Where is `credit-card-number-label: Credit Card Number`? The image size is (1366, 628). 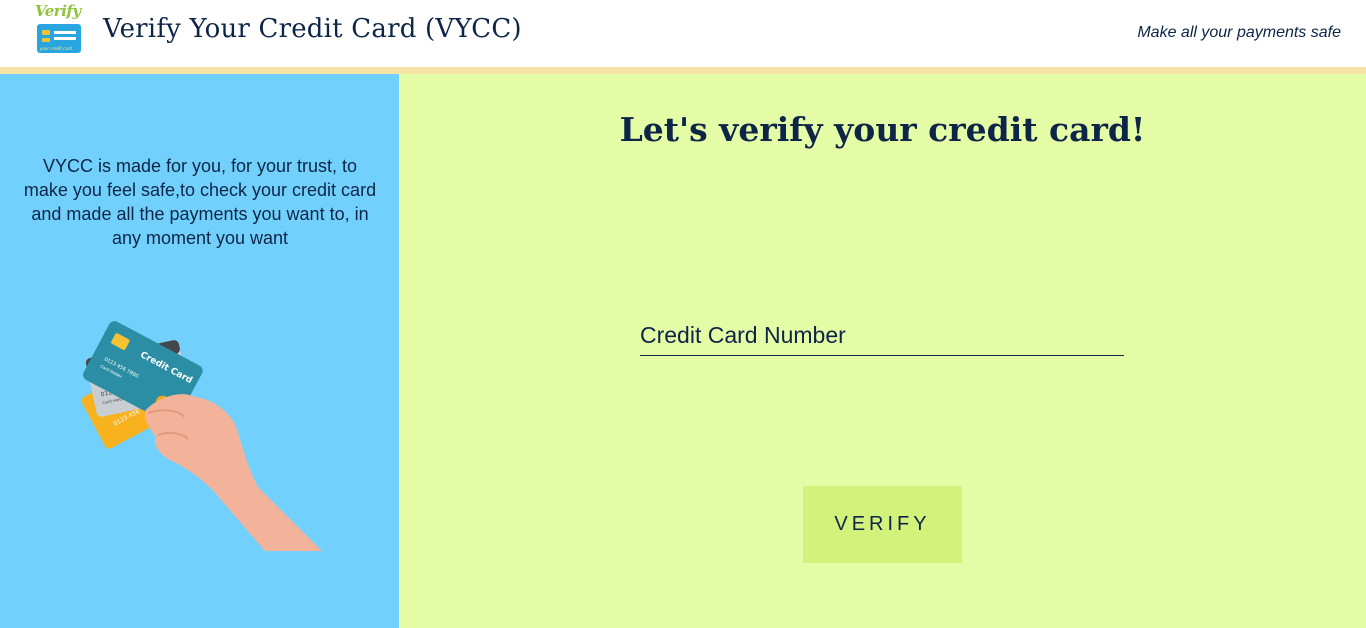 credit-card-number-label: Credit Card Number is located at coordinates (743, 335).